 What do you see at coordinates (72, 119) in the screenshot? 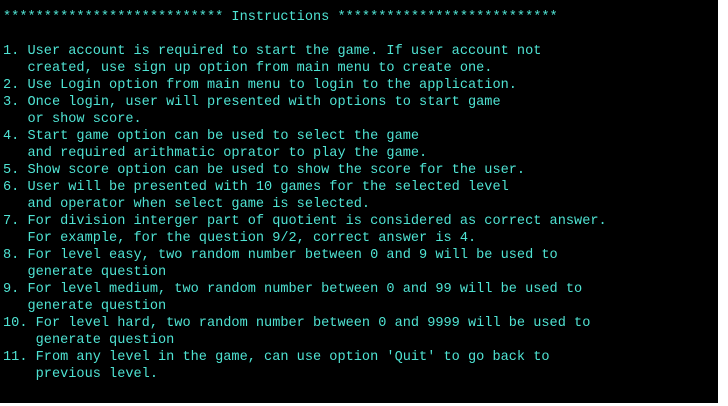
I see `instruction-line: or show score.` at bounding box center [72, 119].